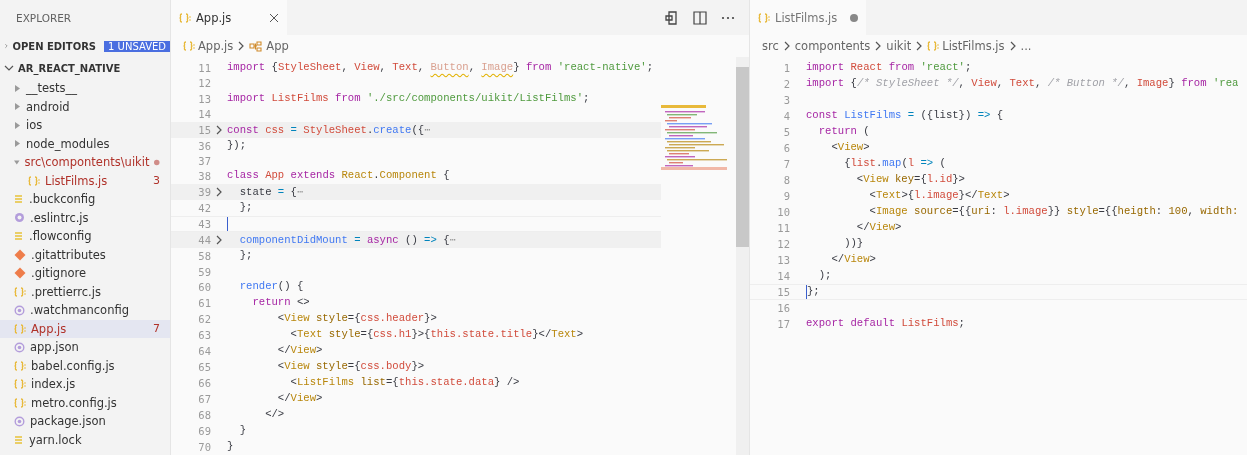 This screenshot has height=455, width=1247. I want to click on line-number: 64, so click(204, 351).